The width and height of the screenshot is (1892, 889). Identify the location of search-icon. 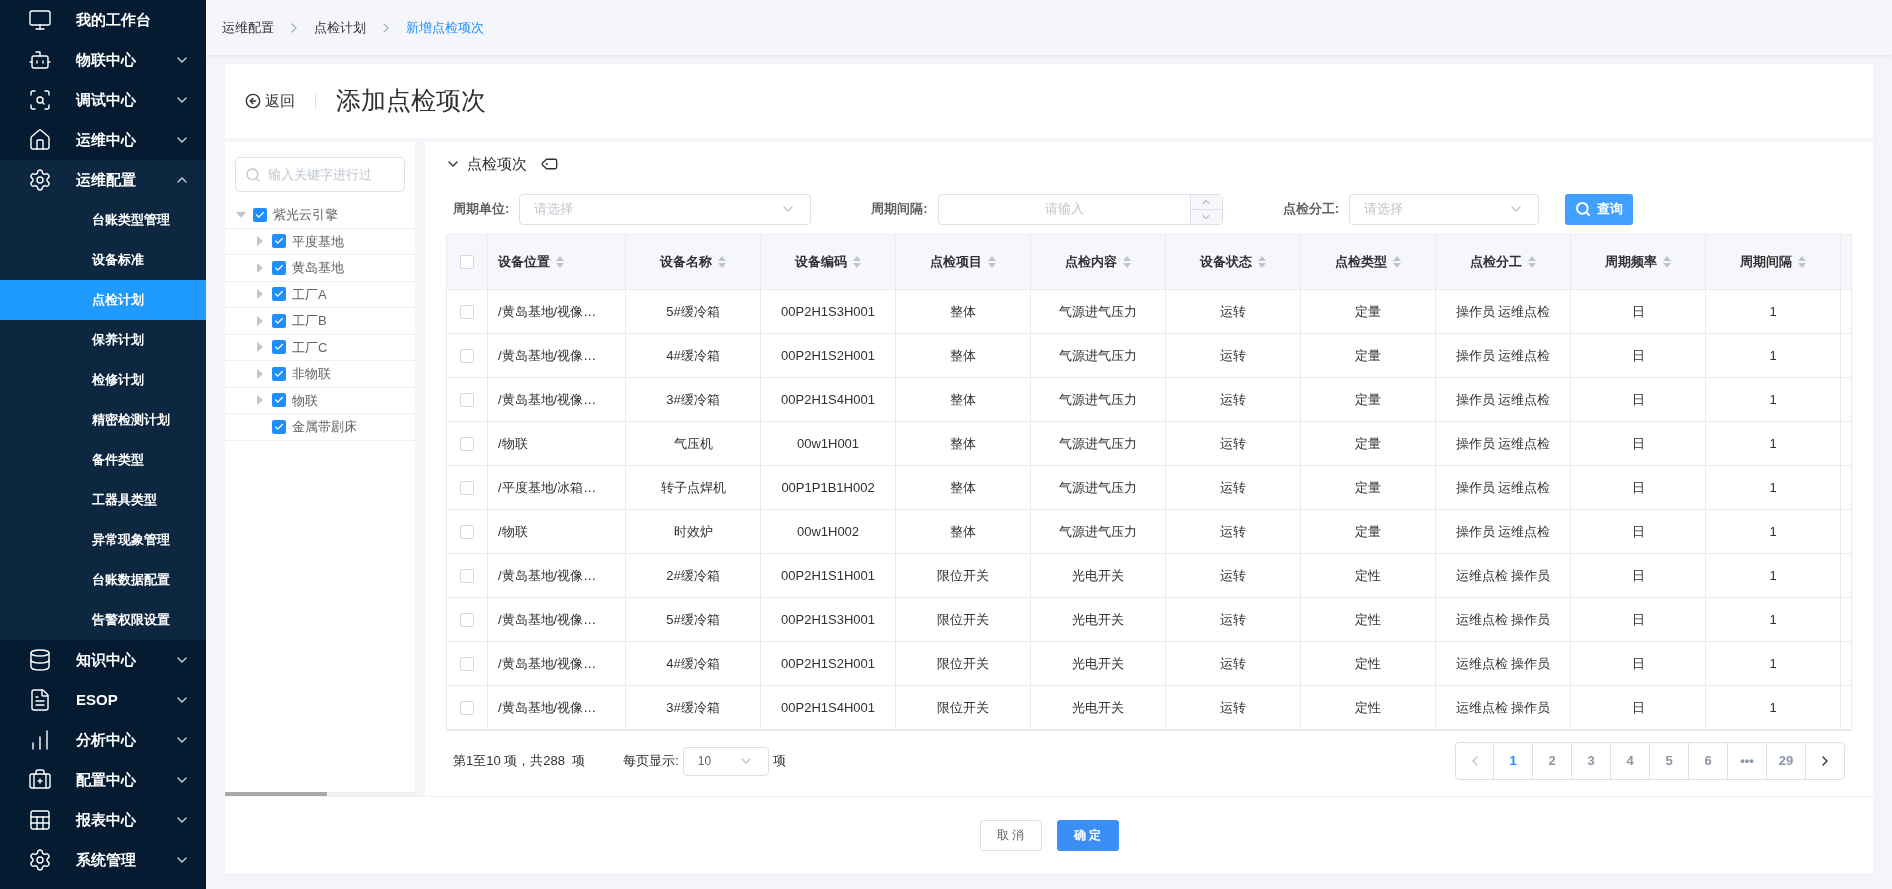
(1583, 209).